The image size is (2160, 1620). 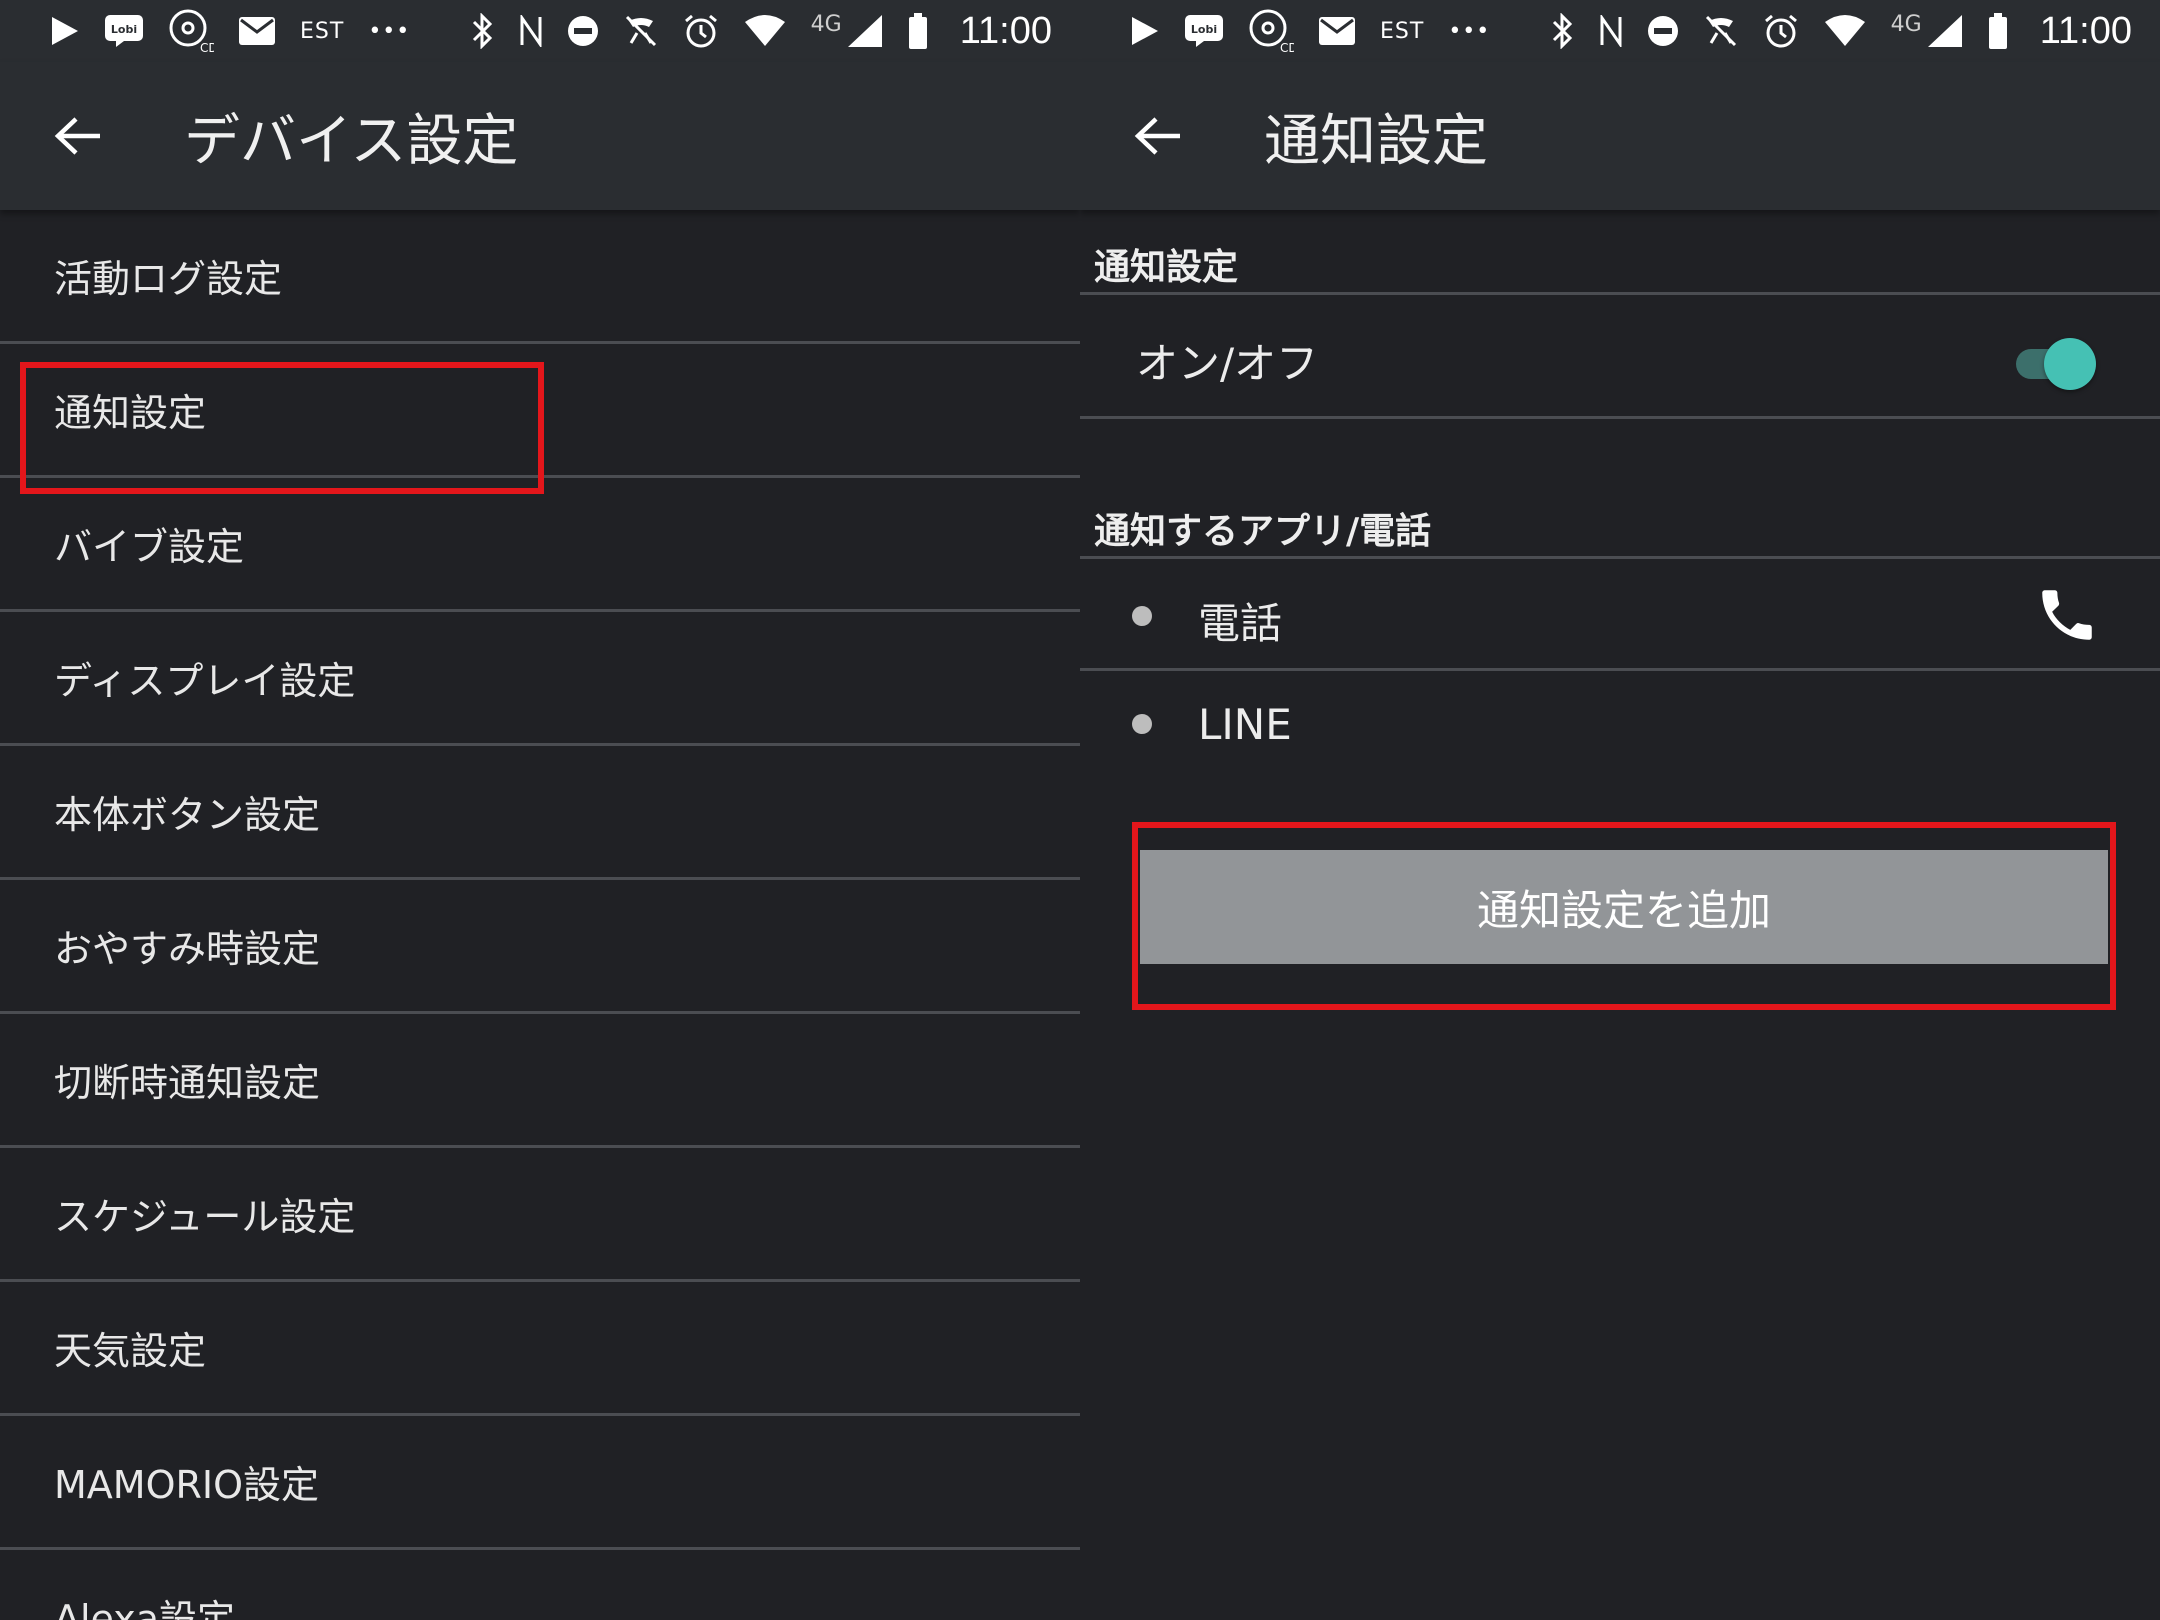 What do you see at coordinates (540, 545) in the screenshot?
I see `settings-item-vibration: バイブ設定` at bounding box center [540, 545].